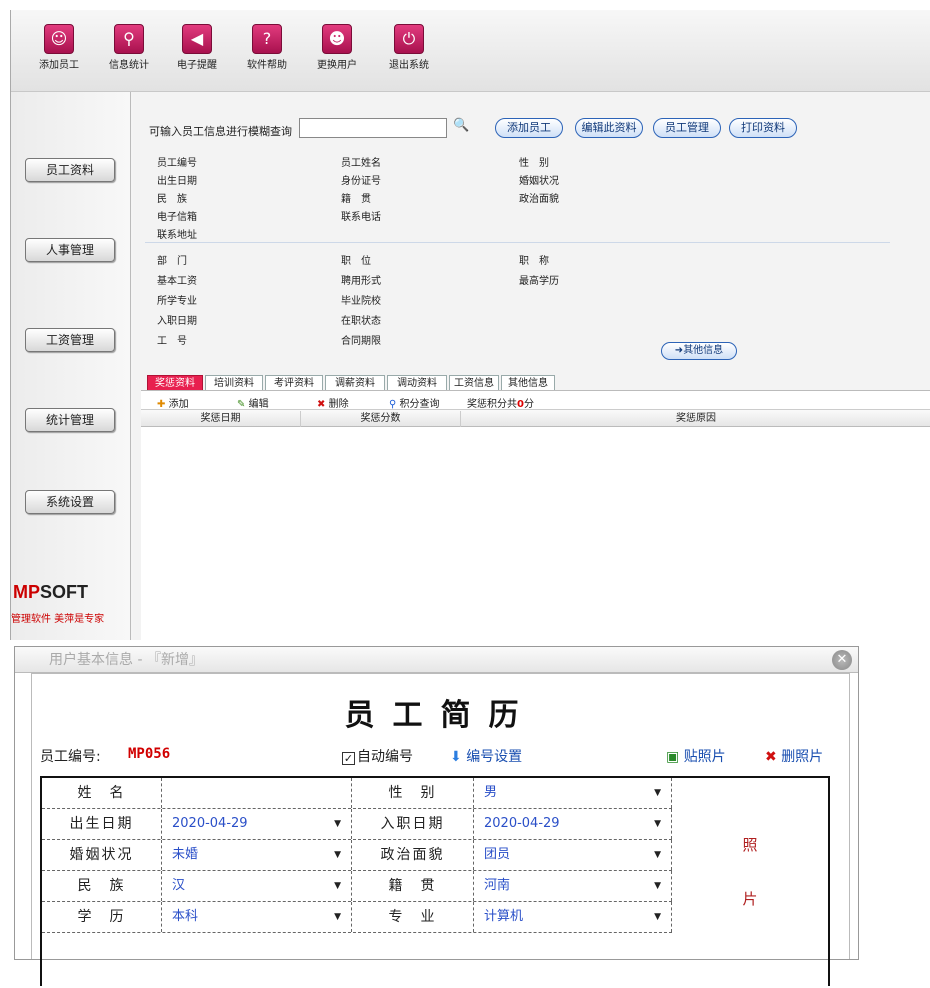  I want to click on name-input, so click(257, 793).